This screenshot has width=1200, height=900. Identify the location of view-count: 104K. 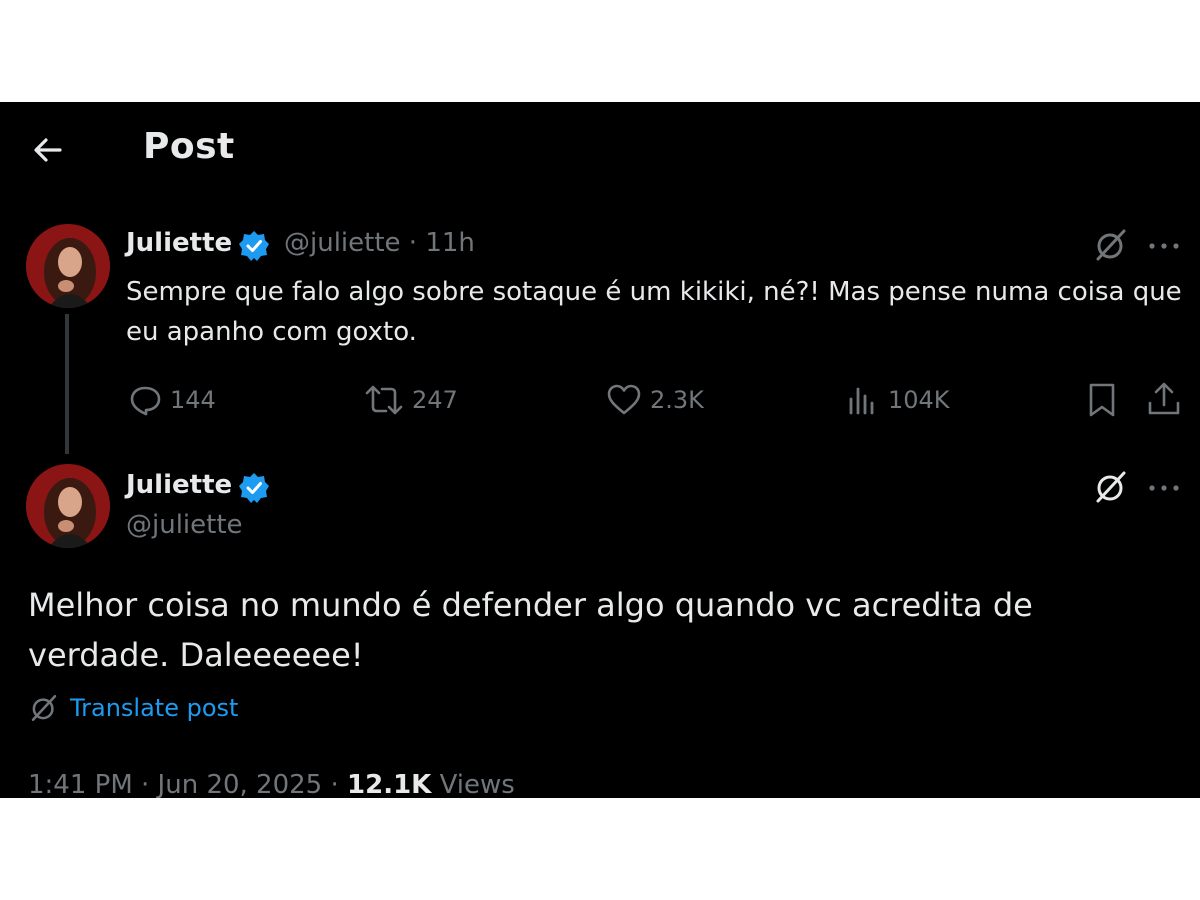
(919, 400).